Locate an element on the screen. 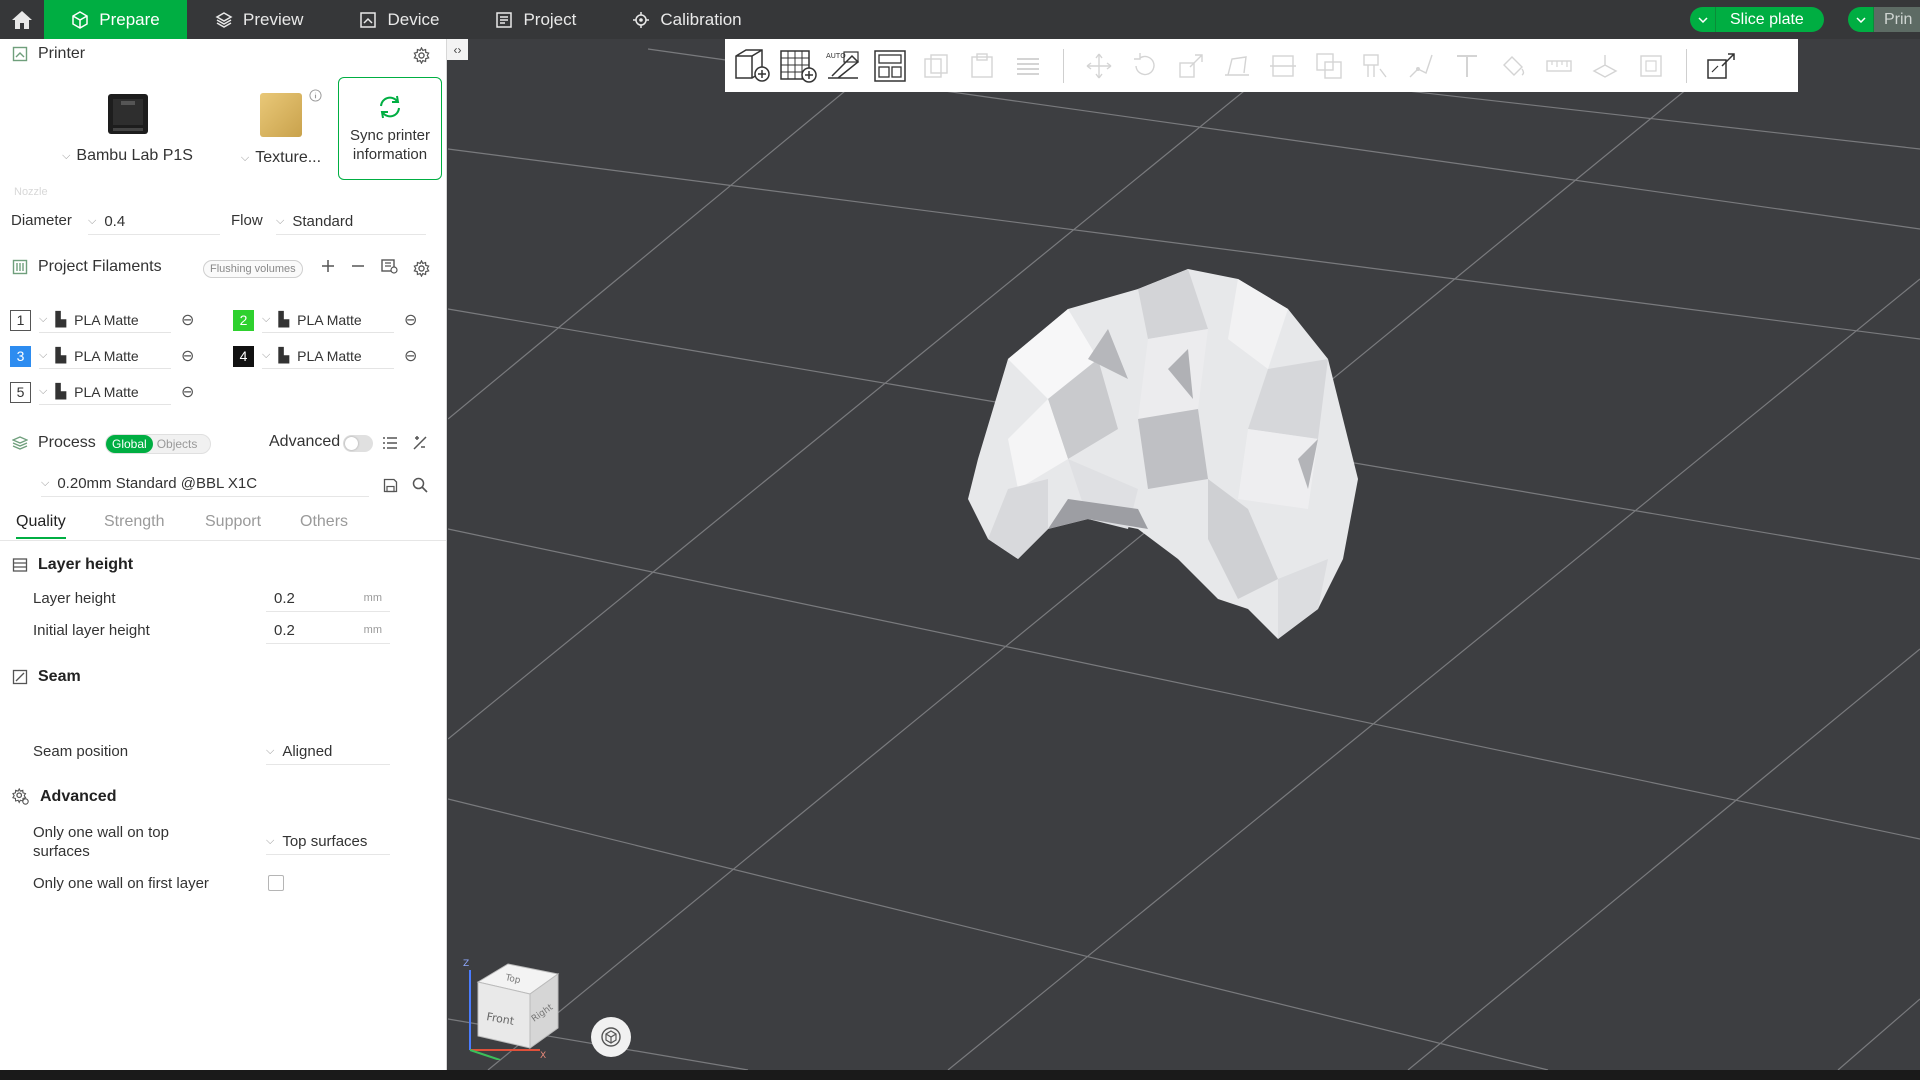  layer-height-input: 0.2 mm is located at coordinates (328, 598).